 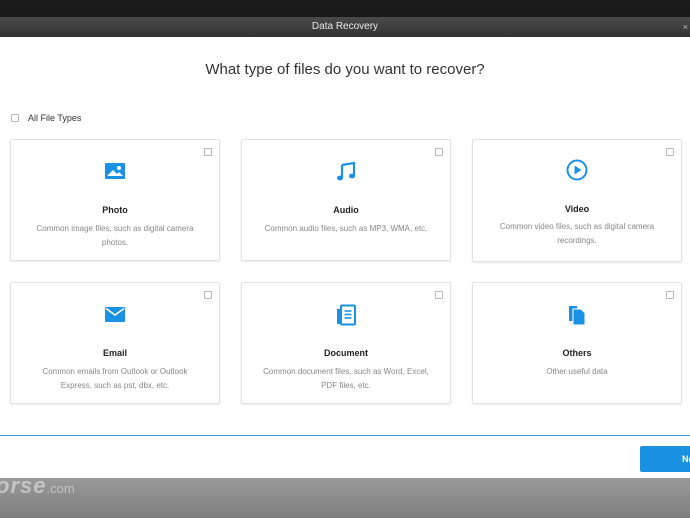 What do you see at coordinates (439, 295) in the screenshot?
I see `document-checkbox` at bounding box center [439, 295].